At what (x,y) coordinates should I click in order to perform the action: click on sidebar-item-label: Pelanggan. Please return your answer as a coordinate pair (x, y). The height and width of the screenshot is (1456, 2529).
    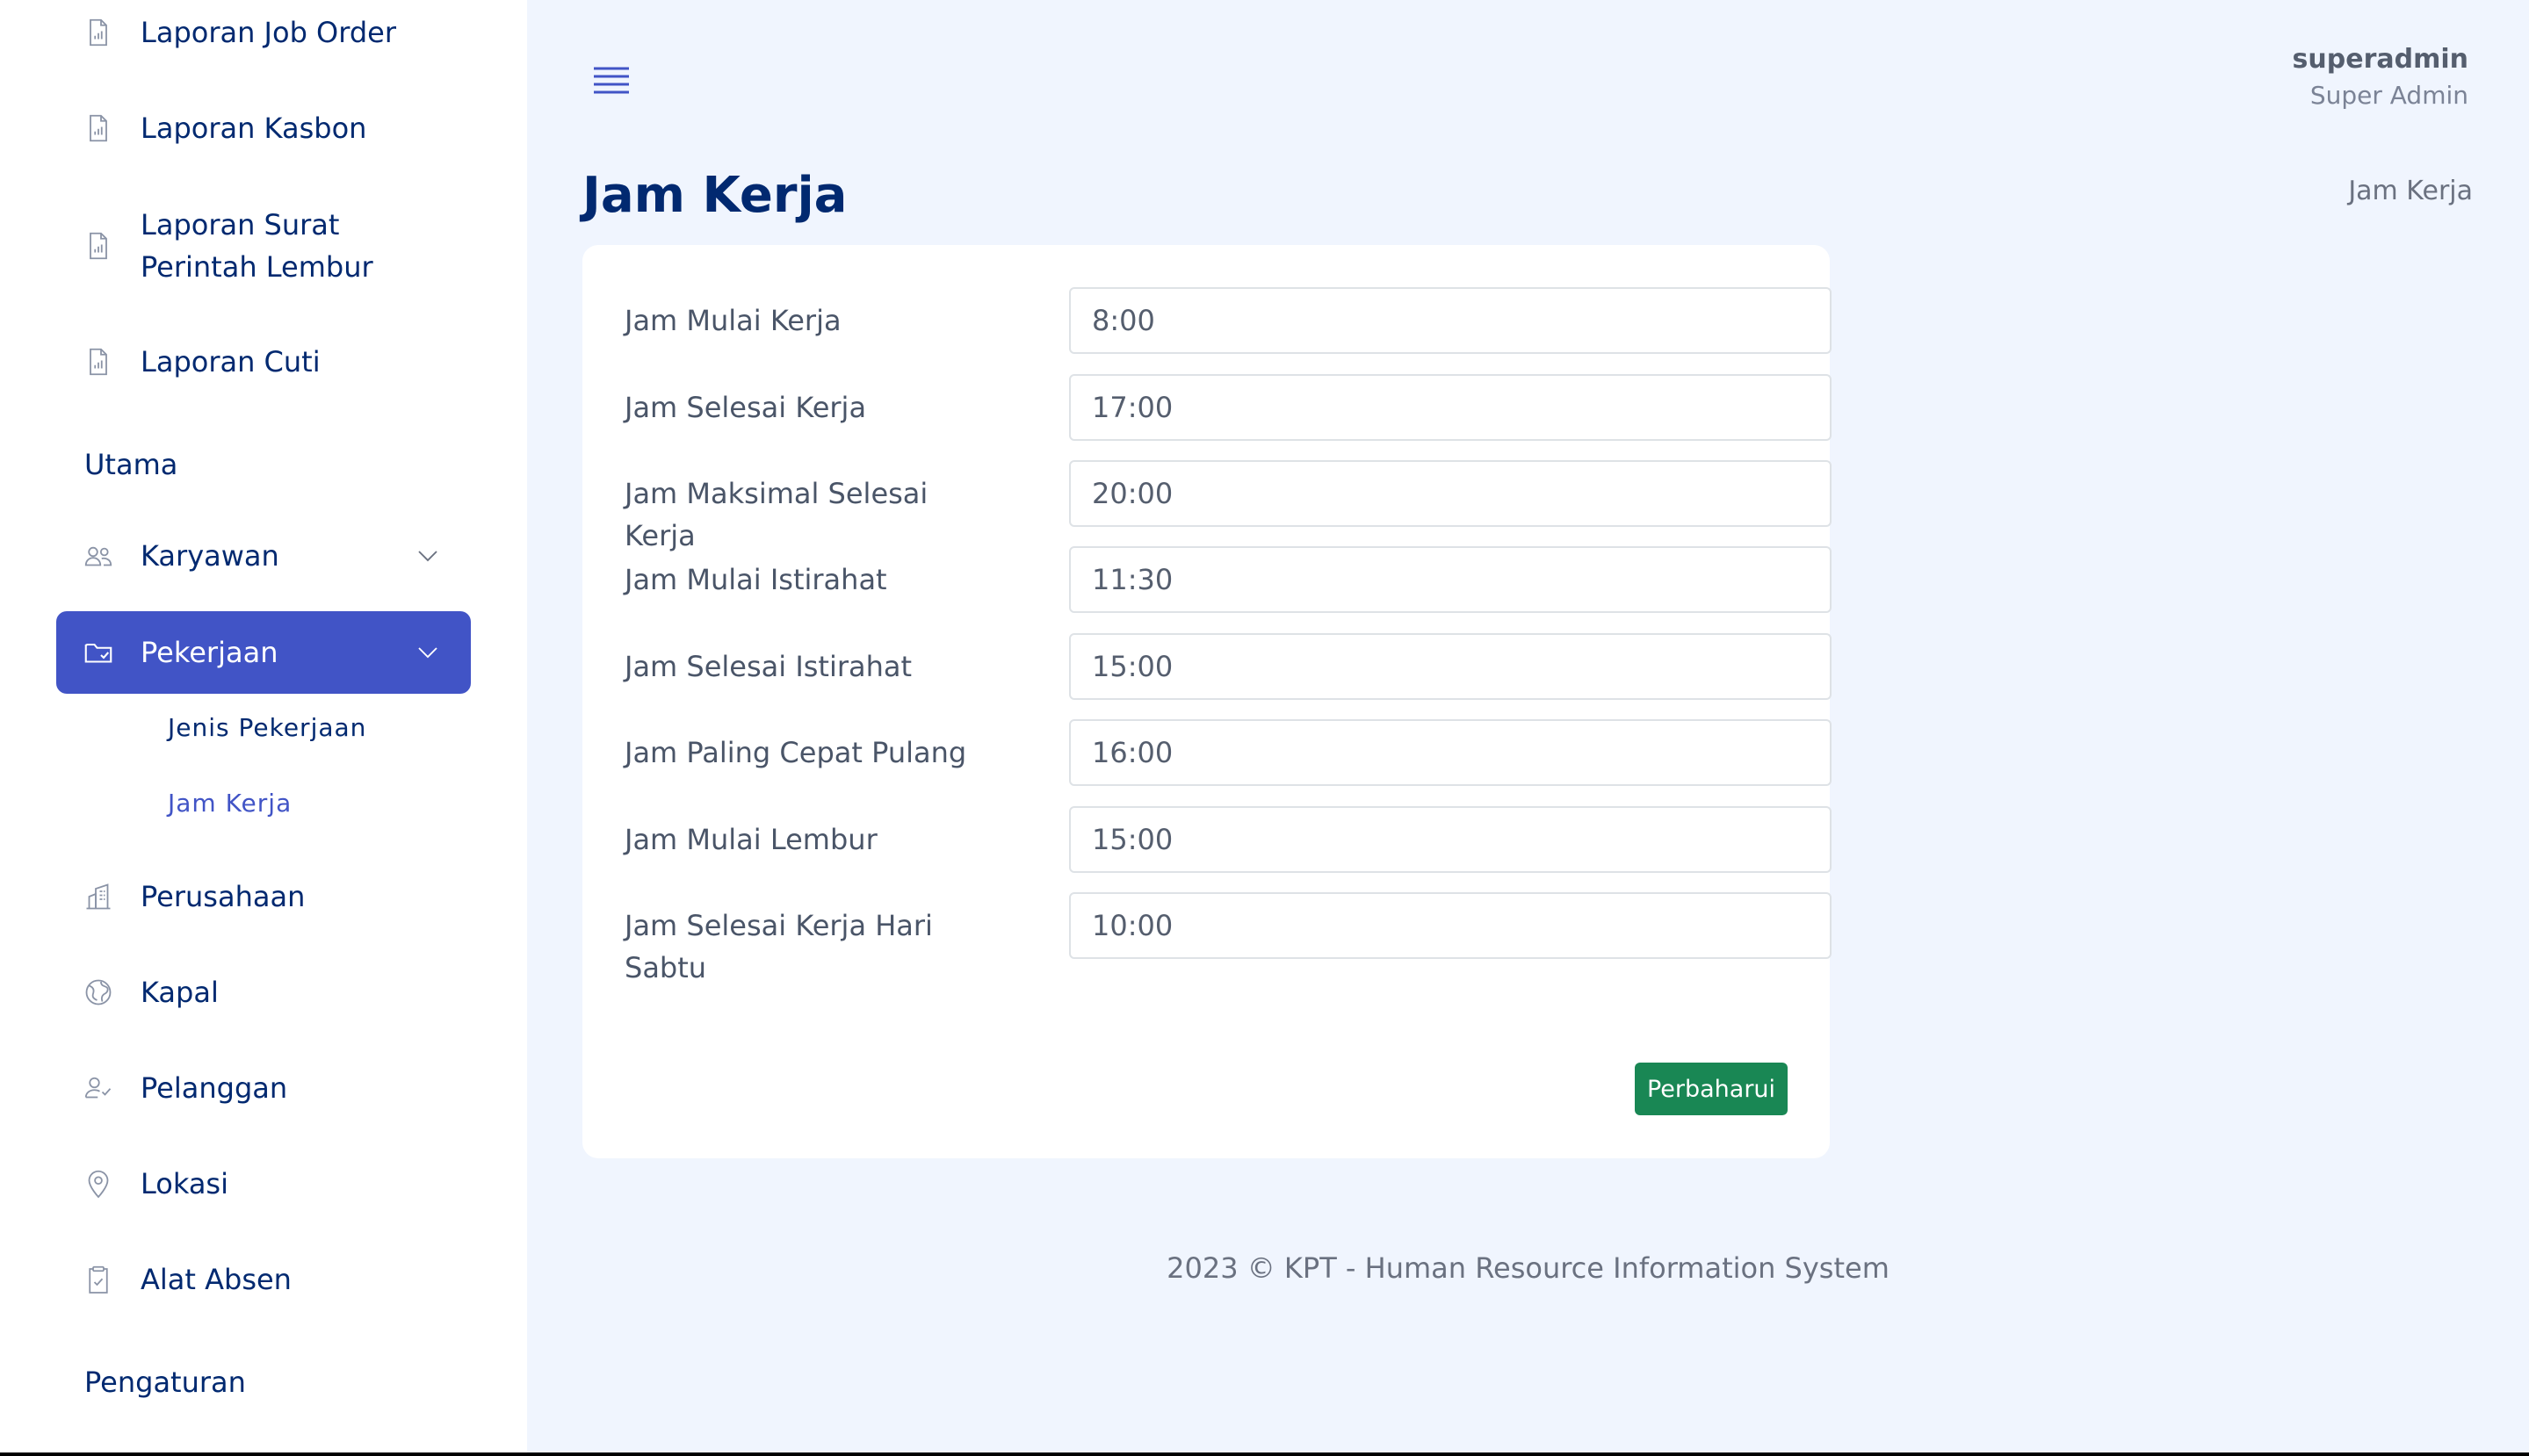
    Looking at the image, I should click on (214, 1088).